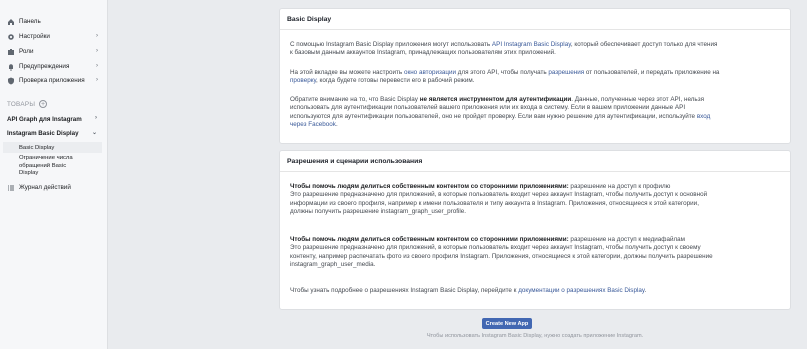  I want to click on sidebar-item-dashboard: Панель, so click(54, 21).